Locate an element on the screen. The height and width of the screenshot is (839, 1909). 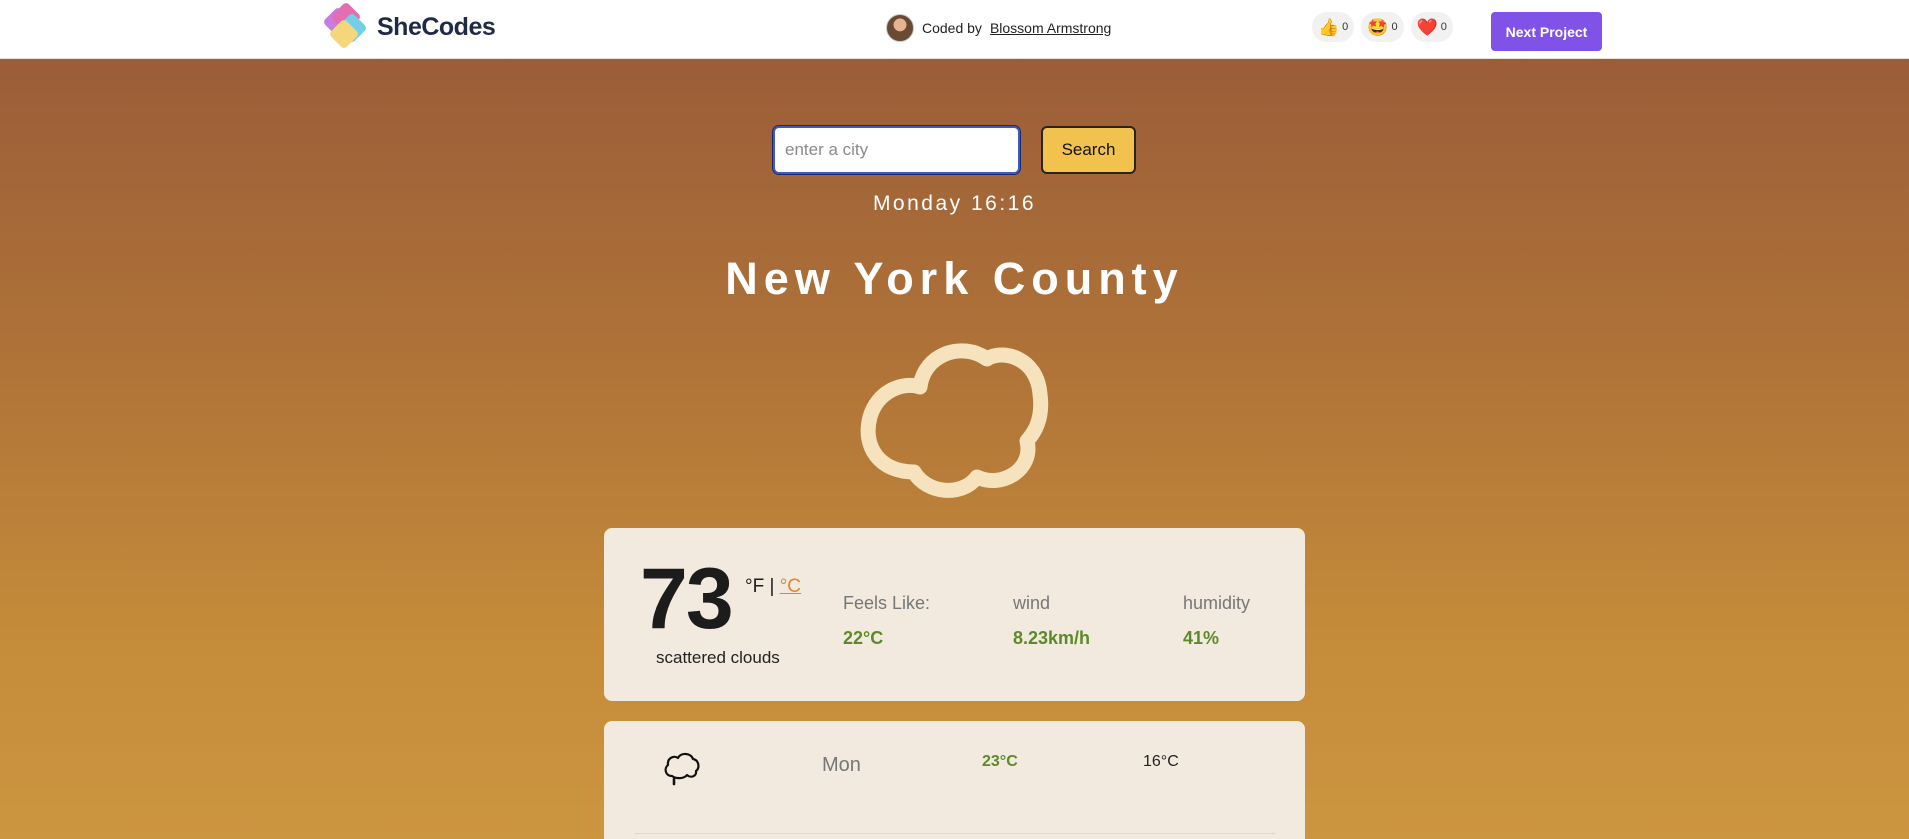
coded-by-label: Coded by is located at coordinates (952, 28).